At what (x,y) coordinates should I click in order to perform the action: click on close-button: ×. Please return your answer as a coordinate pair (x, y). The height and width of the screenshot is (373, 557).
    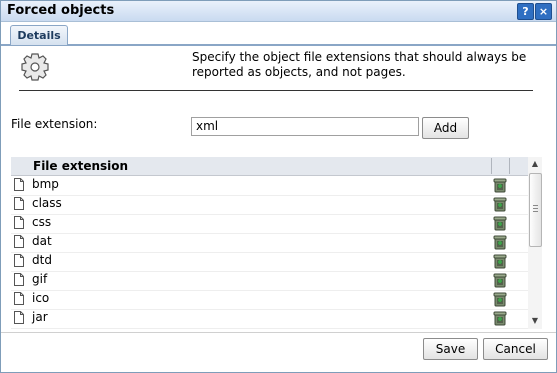
    Looking at the image, I should click on (543, 11).